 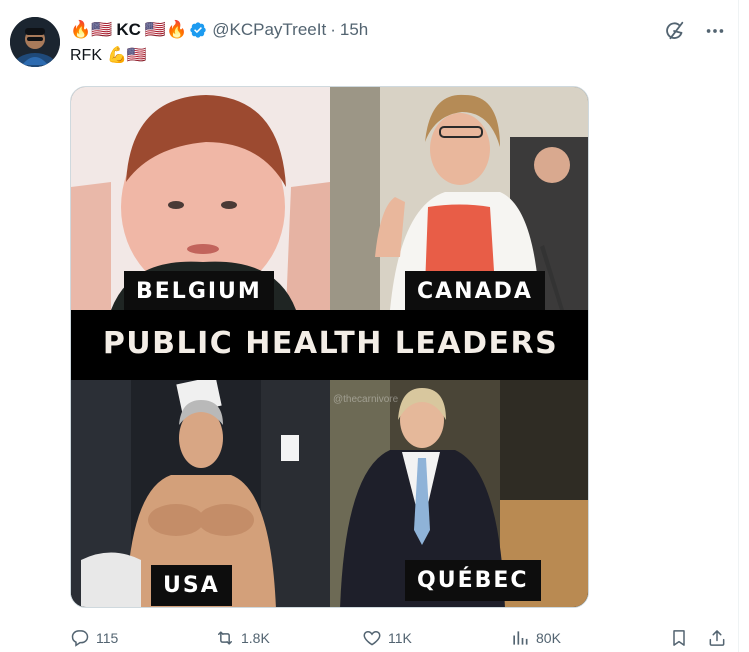 What do you see at coordinates (94, 638) in the screenshot?
I see `reply-button: 115` at bounding box center [94, 638].